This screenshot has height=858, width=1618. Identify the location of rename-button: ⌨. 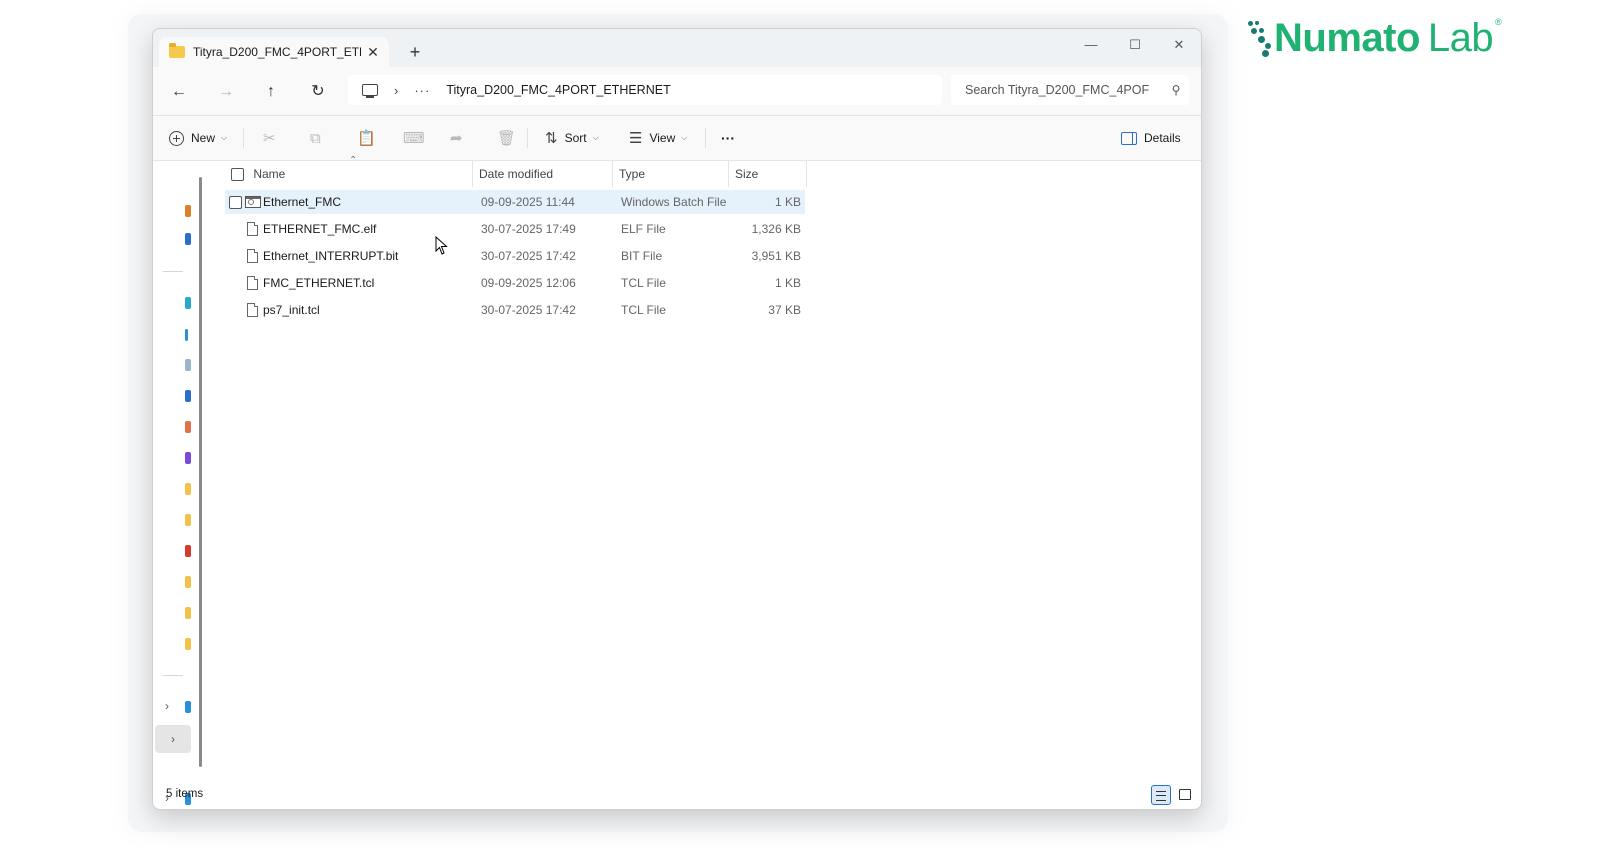
(414, 138).